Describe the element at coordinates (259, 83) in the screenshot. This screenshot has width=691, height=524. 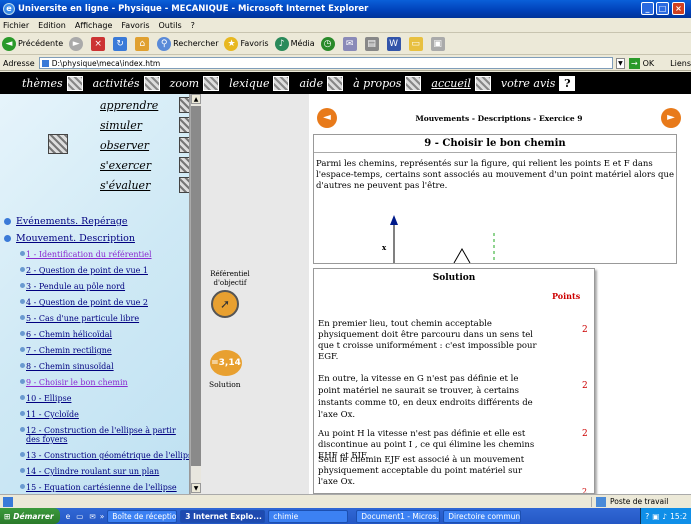
I see `nav-lexique: lexique` at that location.